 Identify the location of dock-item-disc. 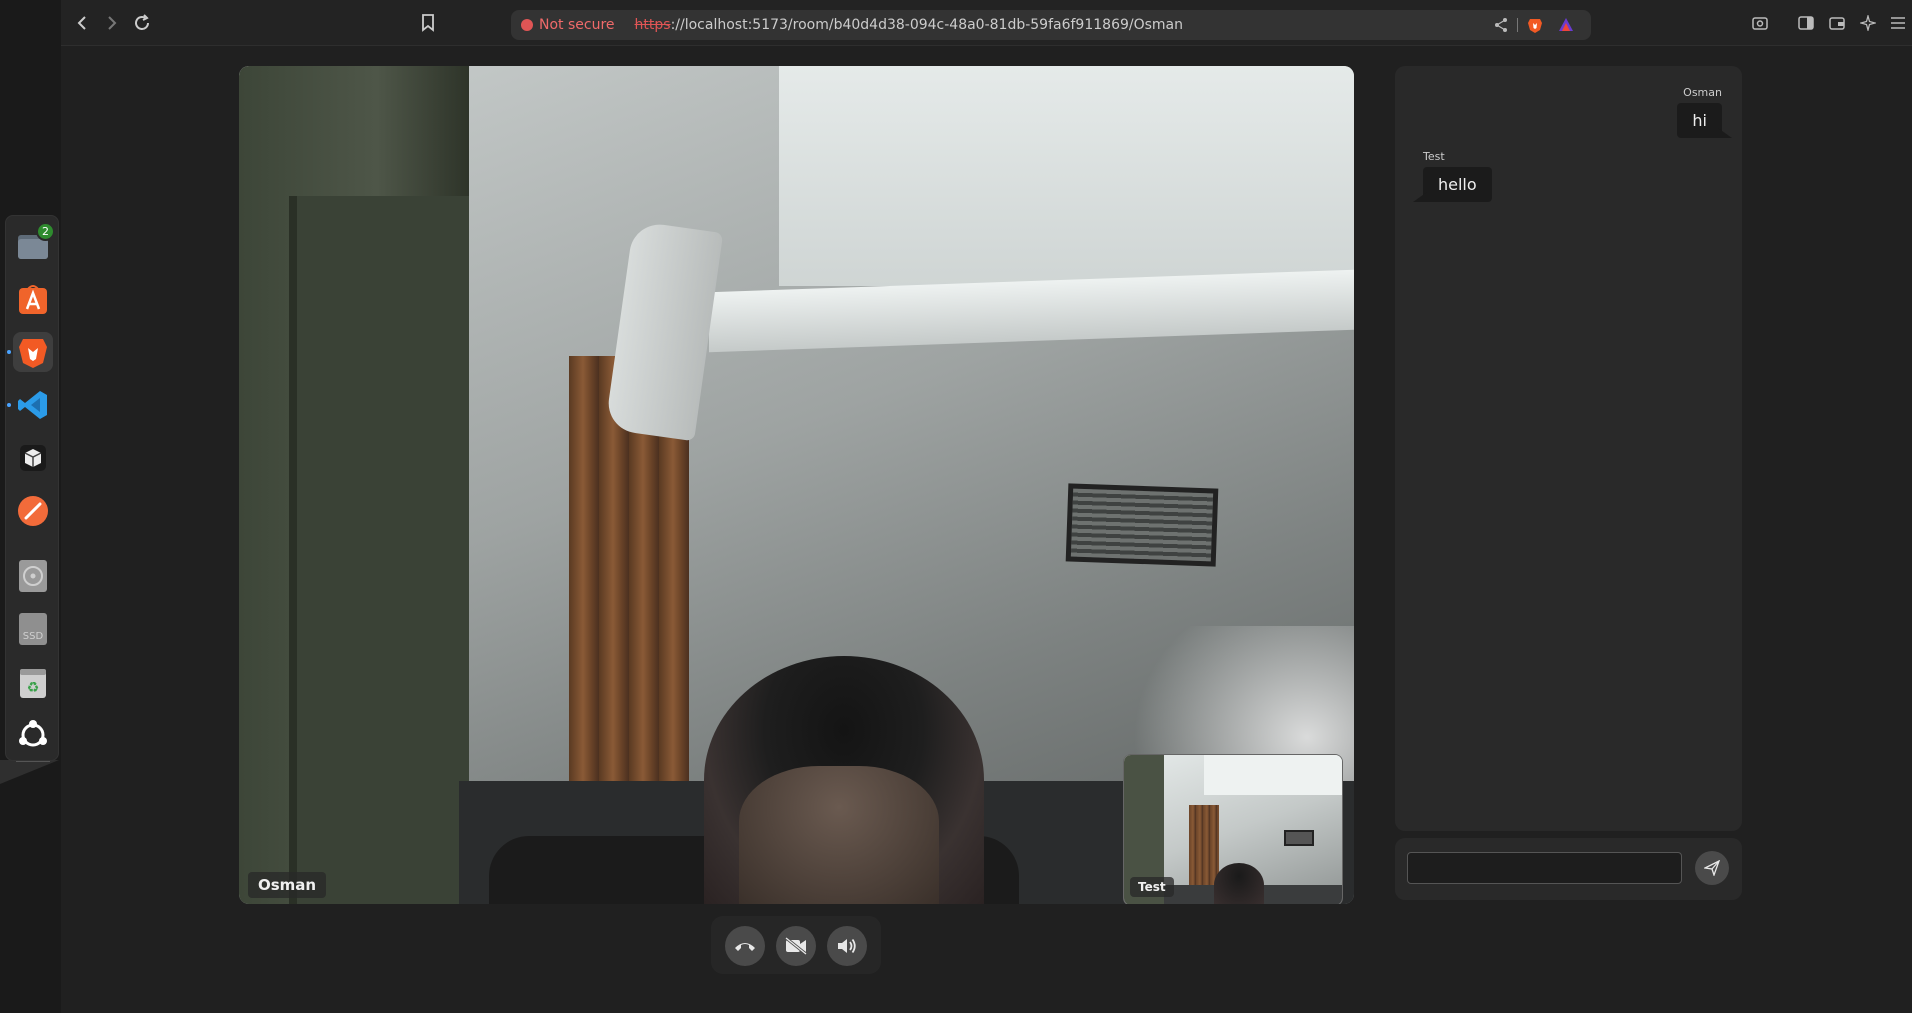
(33, 576).